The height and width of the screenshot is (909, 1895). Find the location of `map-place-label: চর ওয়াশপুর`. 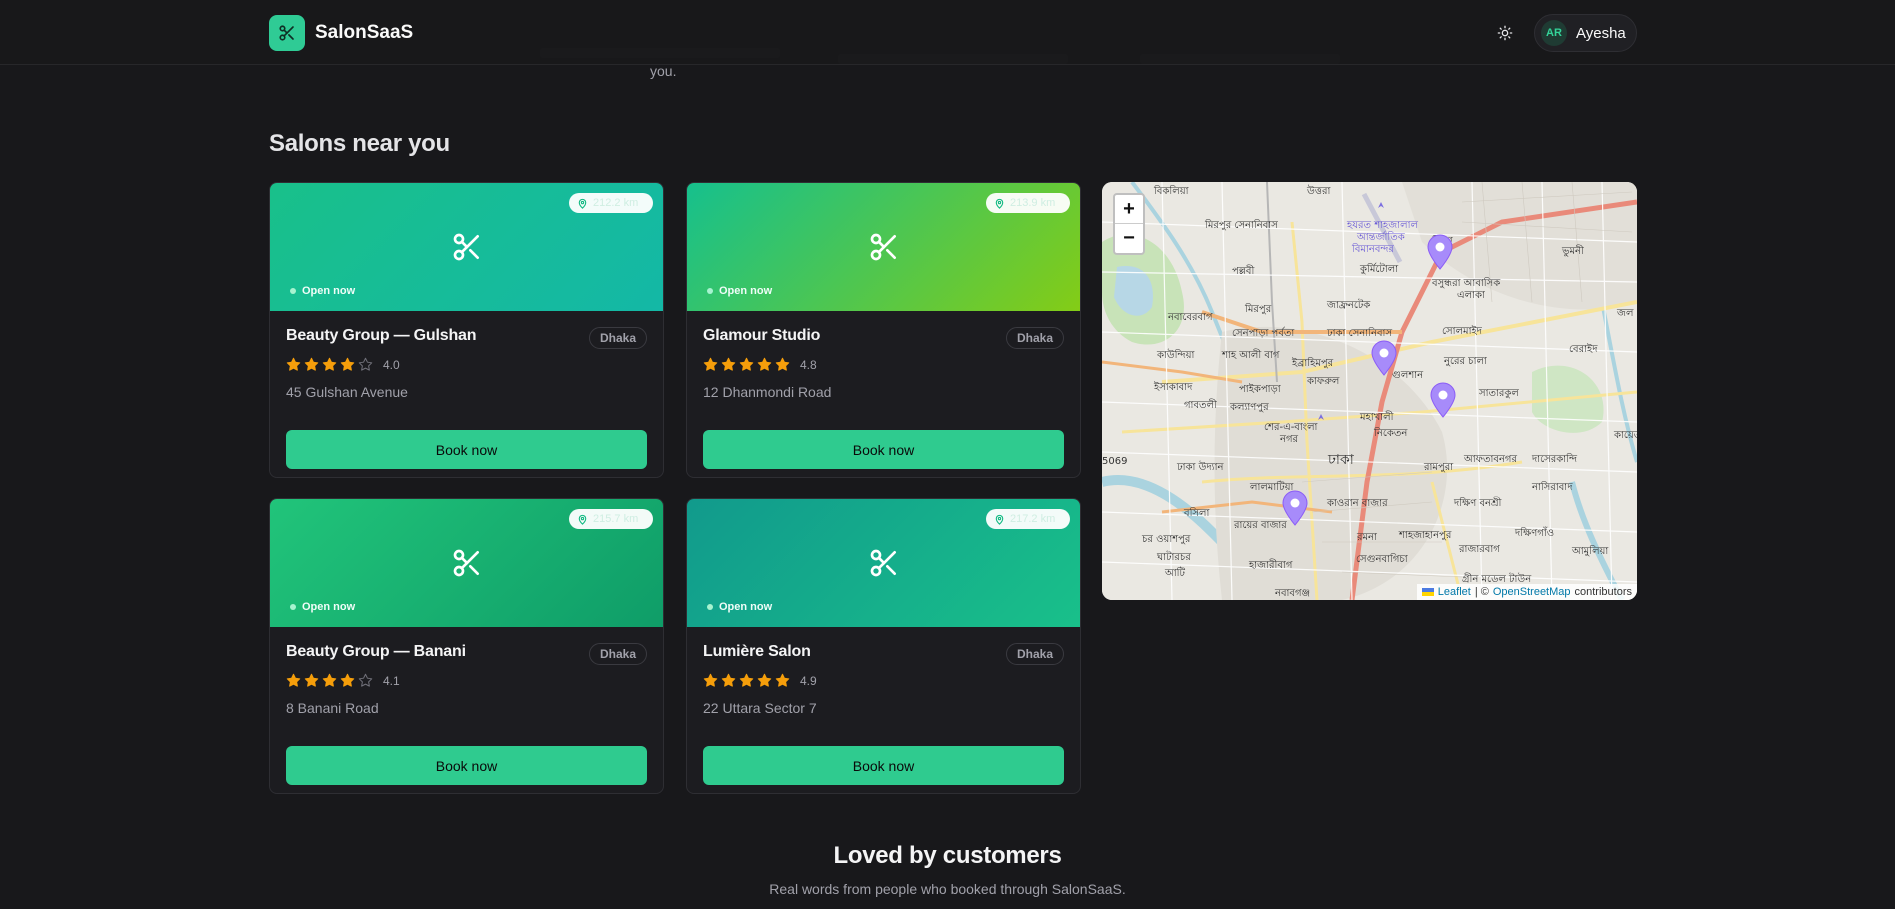

map-place-label: চর ওয়াশপুর is located at coordinates (1166, 539).